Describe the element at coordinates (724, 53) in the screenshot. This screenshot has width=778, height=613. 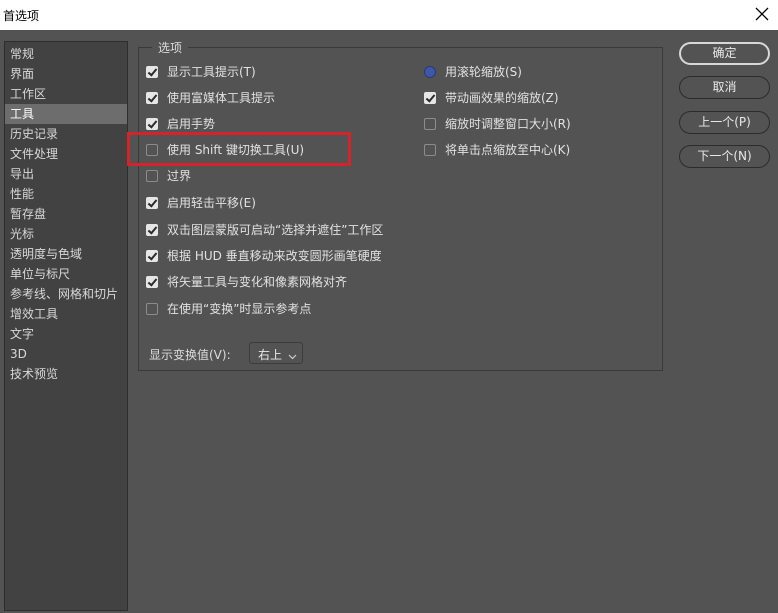
I see `ok-button: 确定` at that location.